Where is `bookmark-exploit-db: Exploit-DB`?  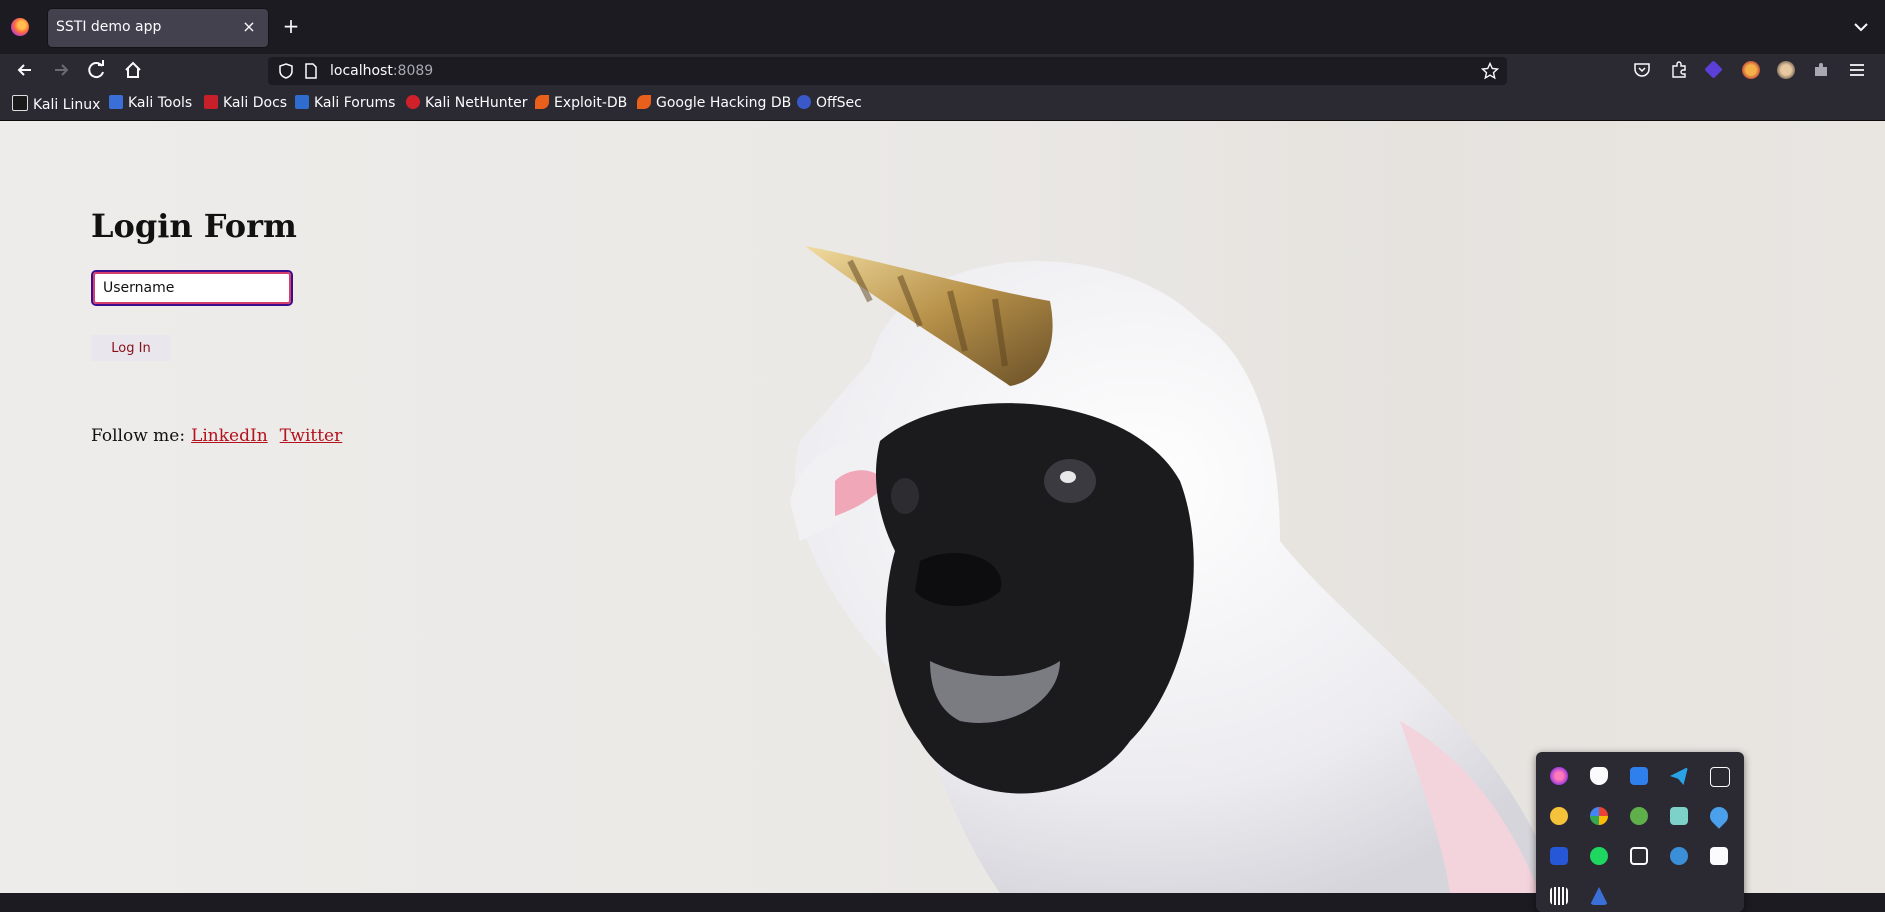 bookmark-exploit-db: Exploit-DB is located at coordinates (581, 104).